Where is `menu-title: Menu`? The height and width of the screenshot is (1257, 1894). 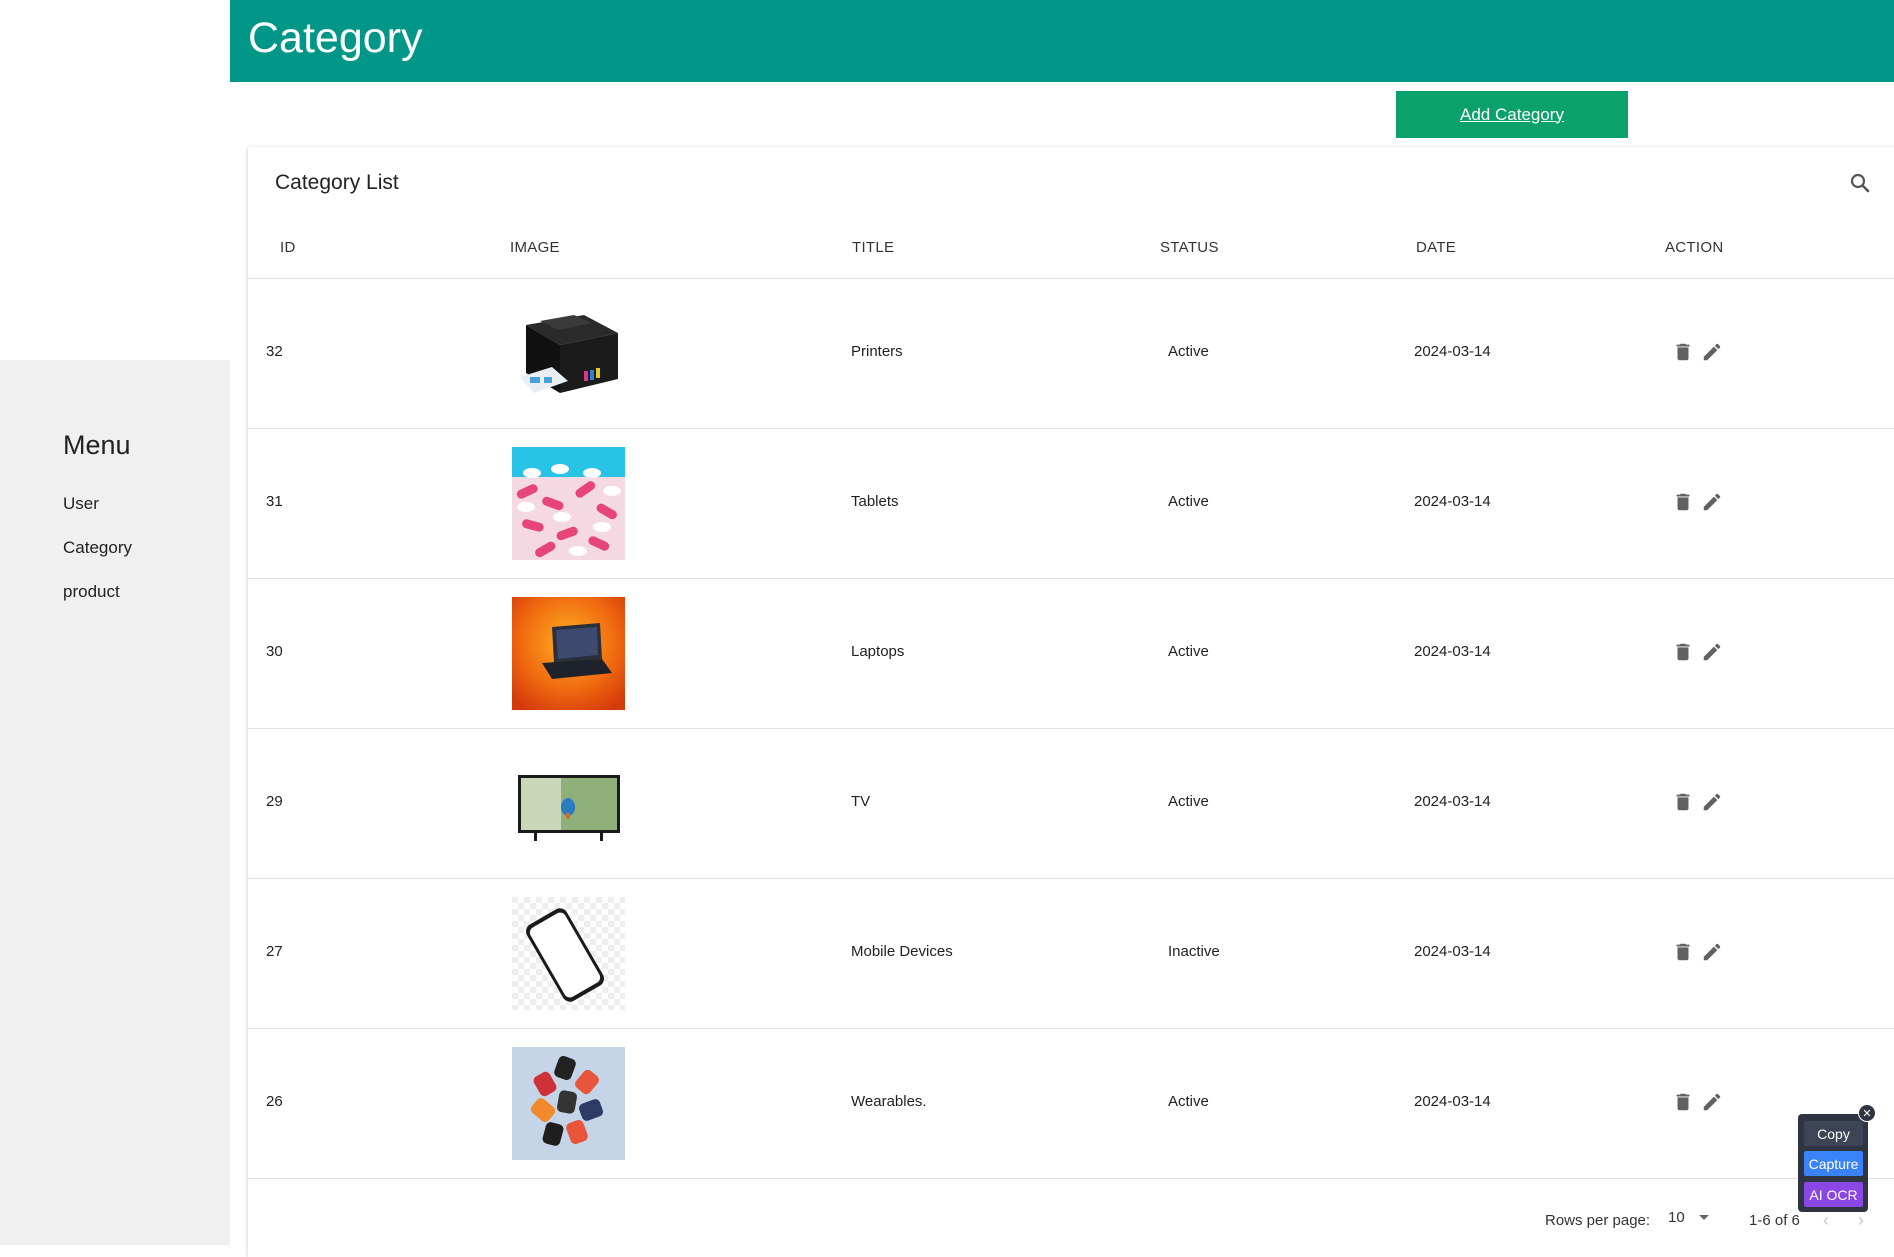 menu-title: Menu is located at coordinates (97, 445).